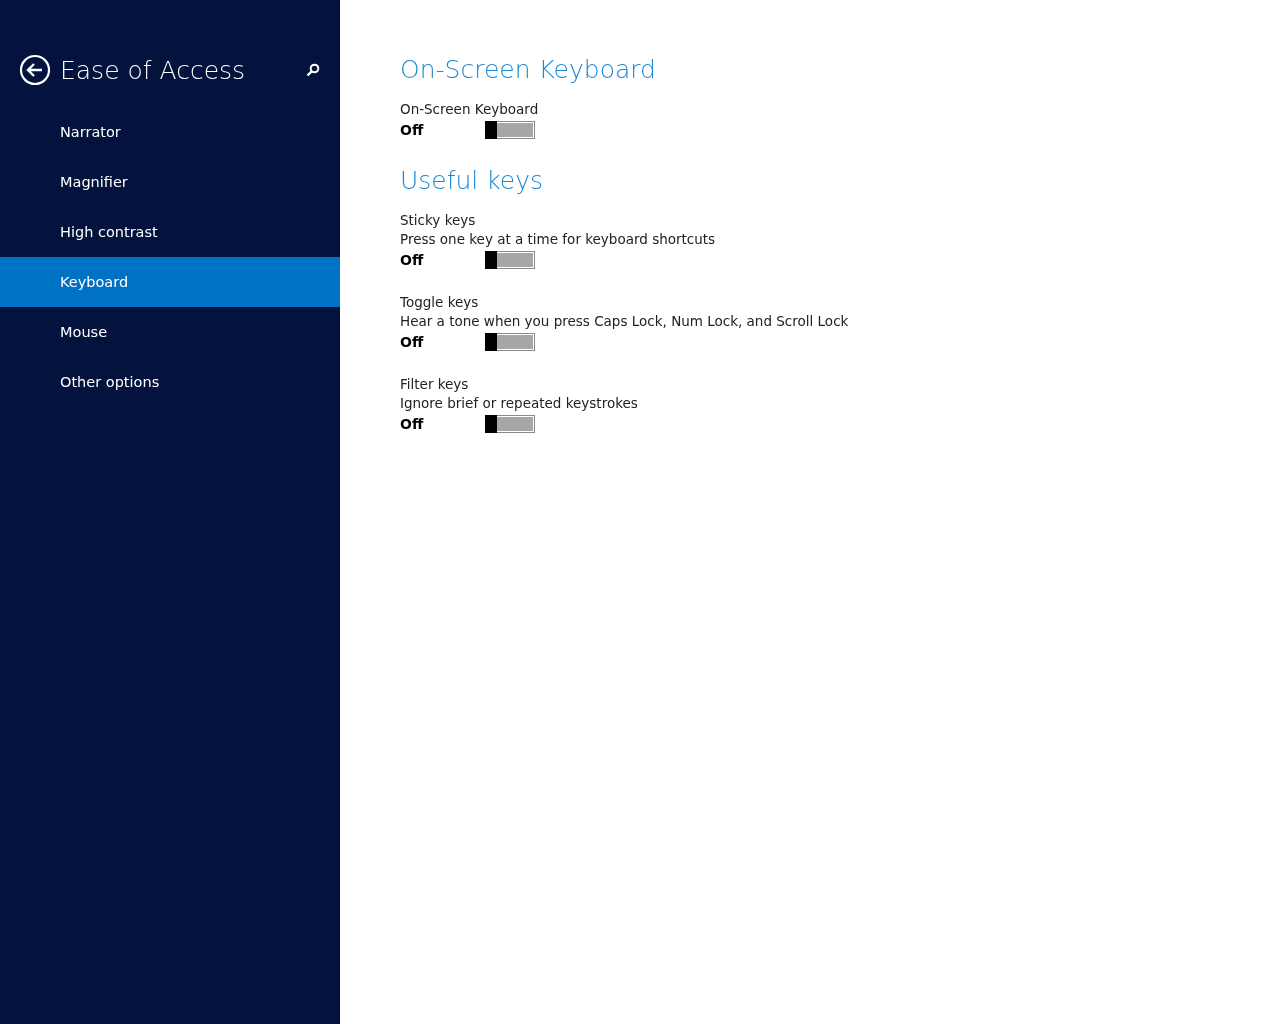 This screenshot has height=1024, width=1280. Describe the element at coordinates (170, 332) in the screenshot. I see `sidebar-item: Mouse` at that location.